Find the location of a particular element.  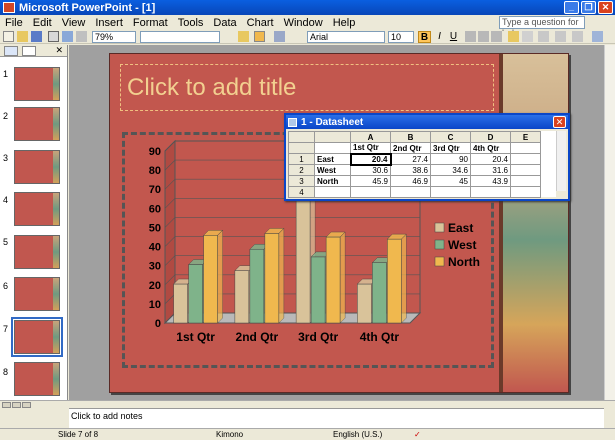

active-cell: 20.4 is located at coordinates (370, 159).